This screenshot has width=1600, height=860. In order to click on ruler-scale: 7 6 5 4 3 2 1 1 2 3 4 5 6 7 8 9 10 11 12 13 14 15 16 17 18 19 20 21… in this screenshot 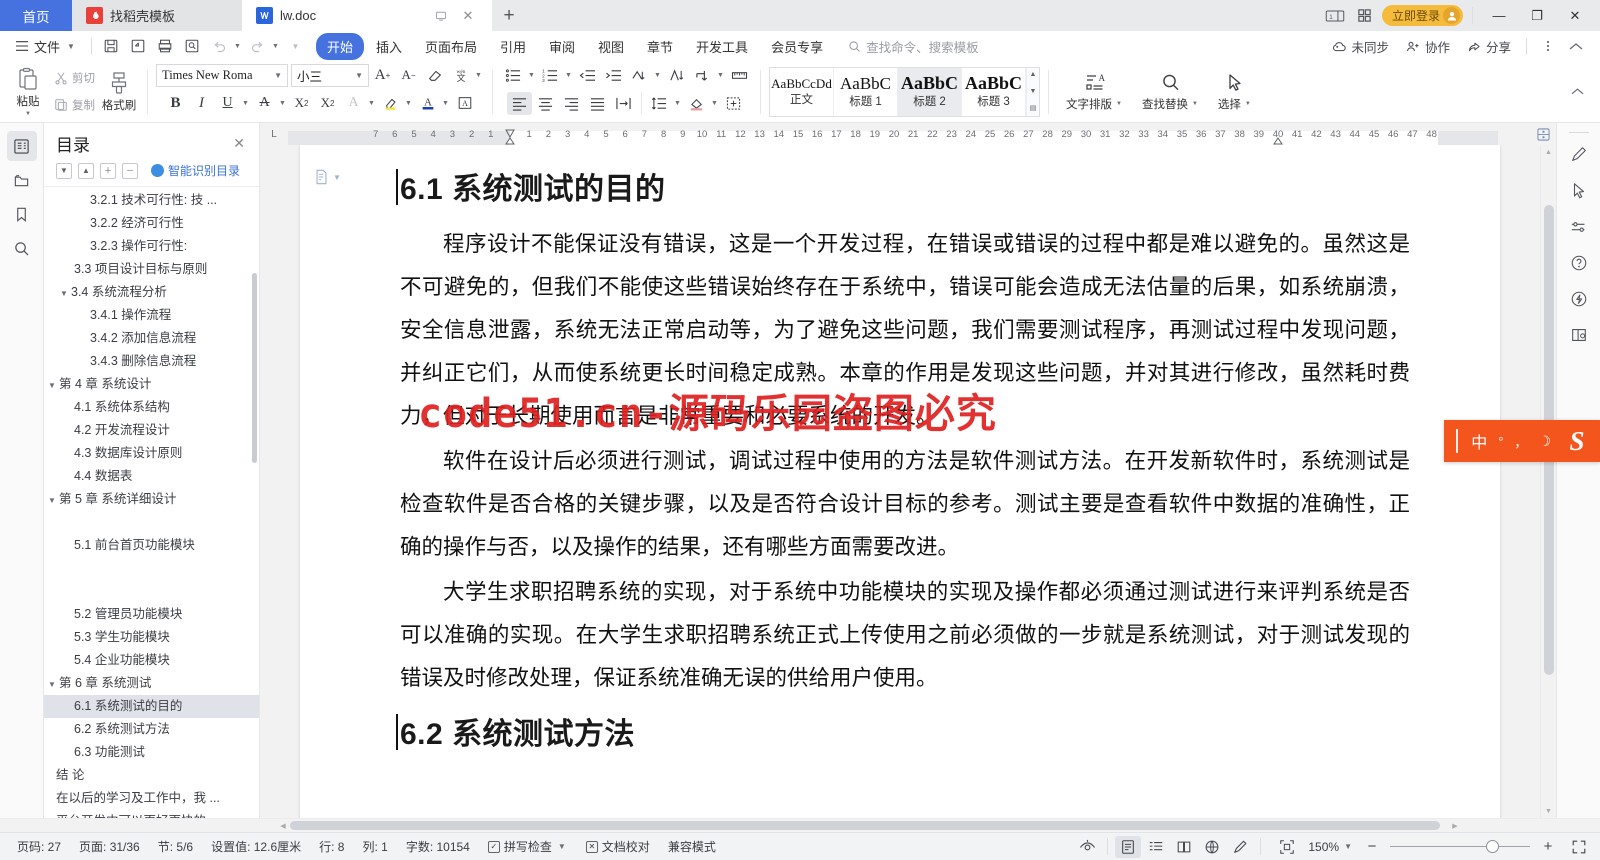, I will do `click(922, 136)`.